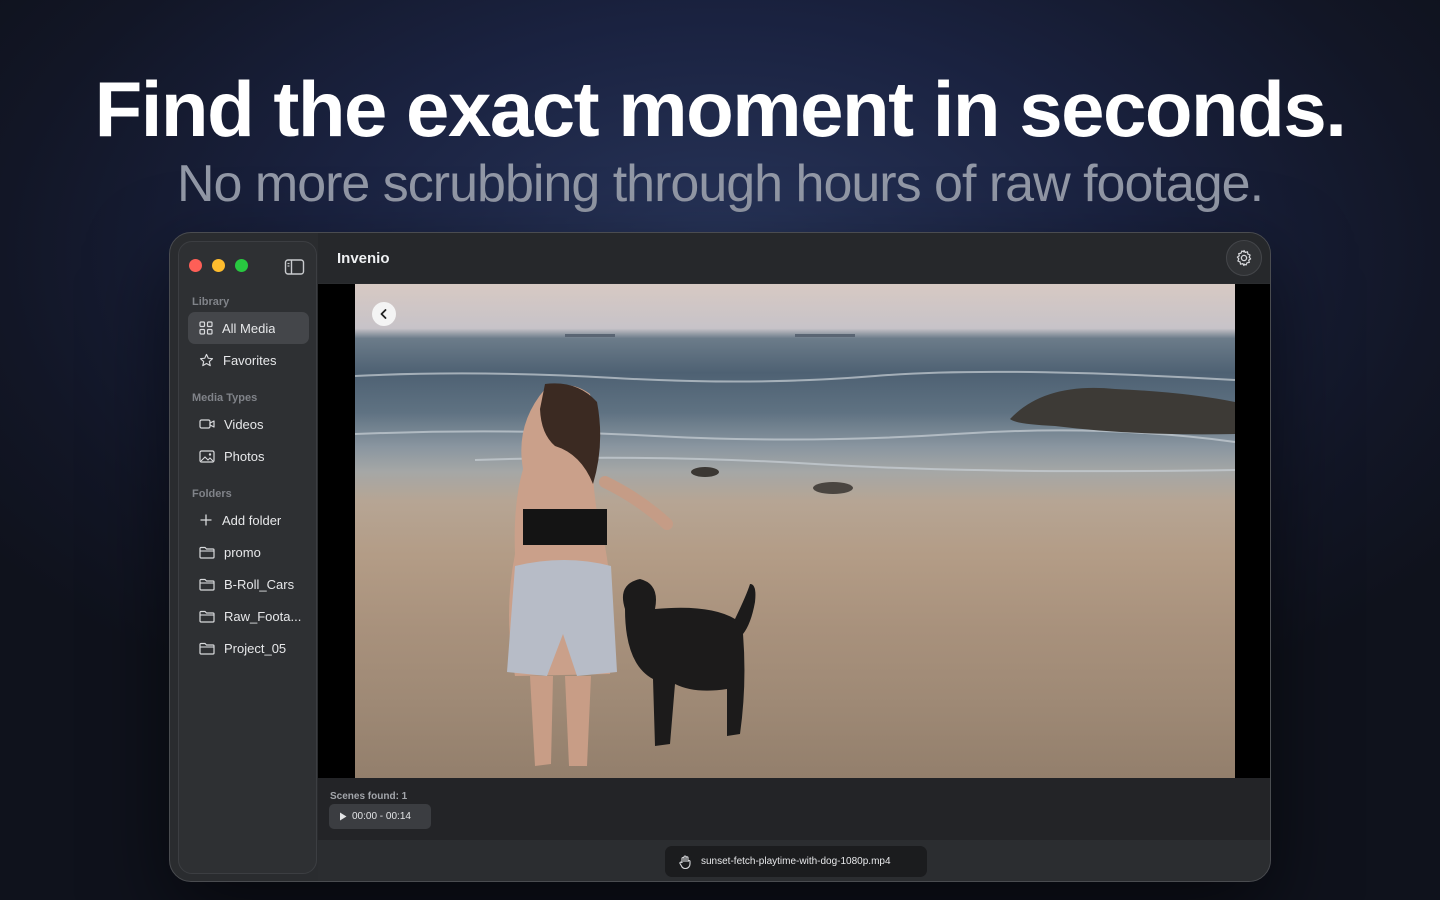 The image size is (1440, 900). I want to click on photo-icon, so click(207, 456).